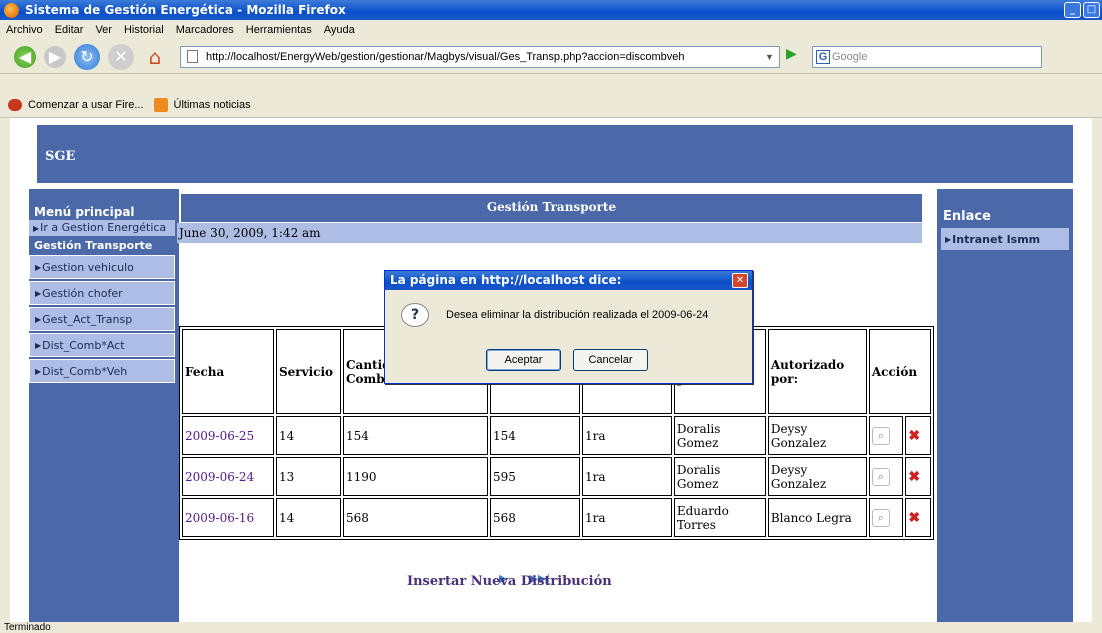 The height and width of the screenshot is (633, 1102). Describe the element at coordinates (11, 10) in the screenshot. I see `firefox-icon` at that location.